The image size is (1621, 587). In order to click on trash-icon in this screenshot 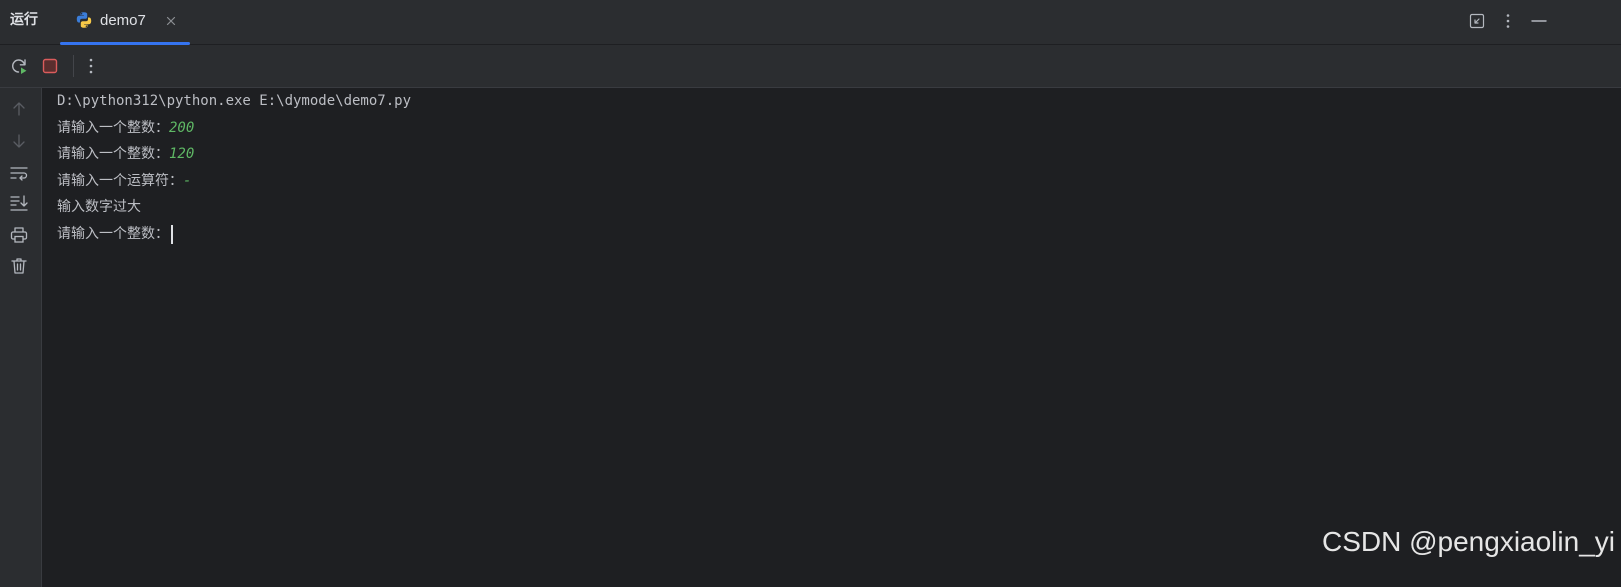, I will do `click(19, 266)`.